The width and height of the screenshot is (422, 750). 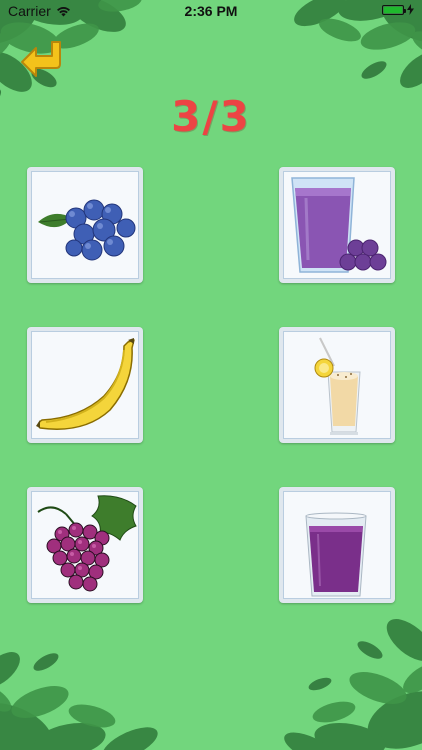 I want to click on card-banana-milkshake-frame, so click(x=337, y=385).